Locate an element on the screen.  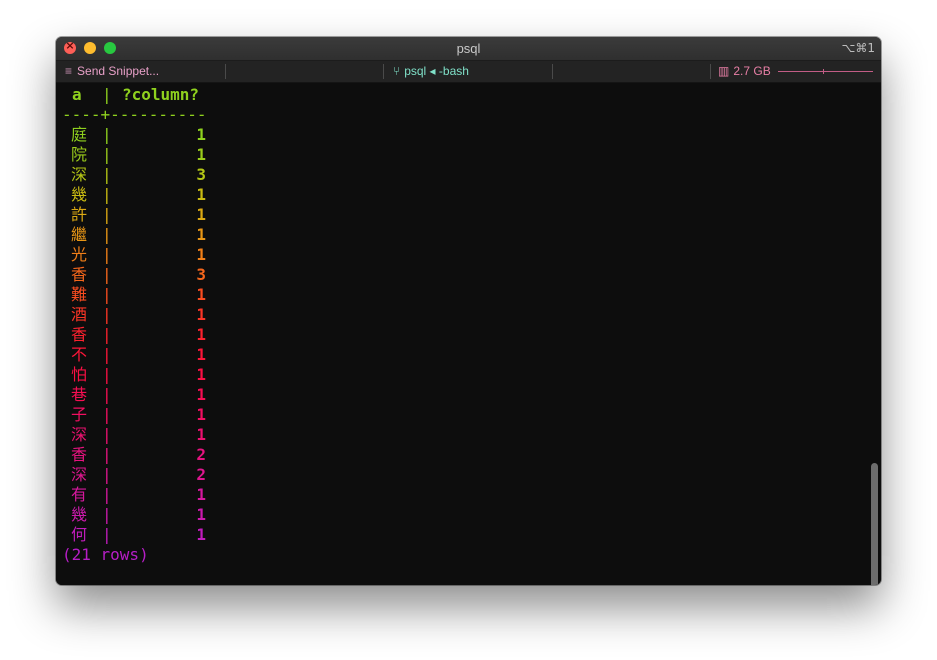
column-header-count: ?column? is located at coordinates (161, 94).